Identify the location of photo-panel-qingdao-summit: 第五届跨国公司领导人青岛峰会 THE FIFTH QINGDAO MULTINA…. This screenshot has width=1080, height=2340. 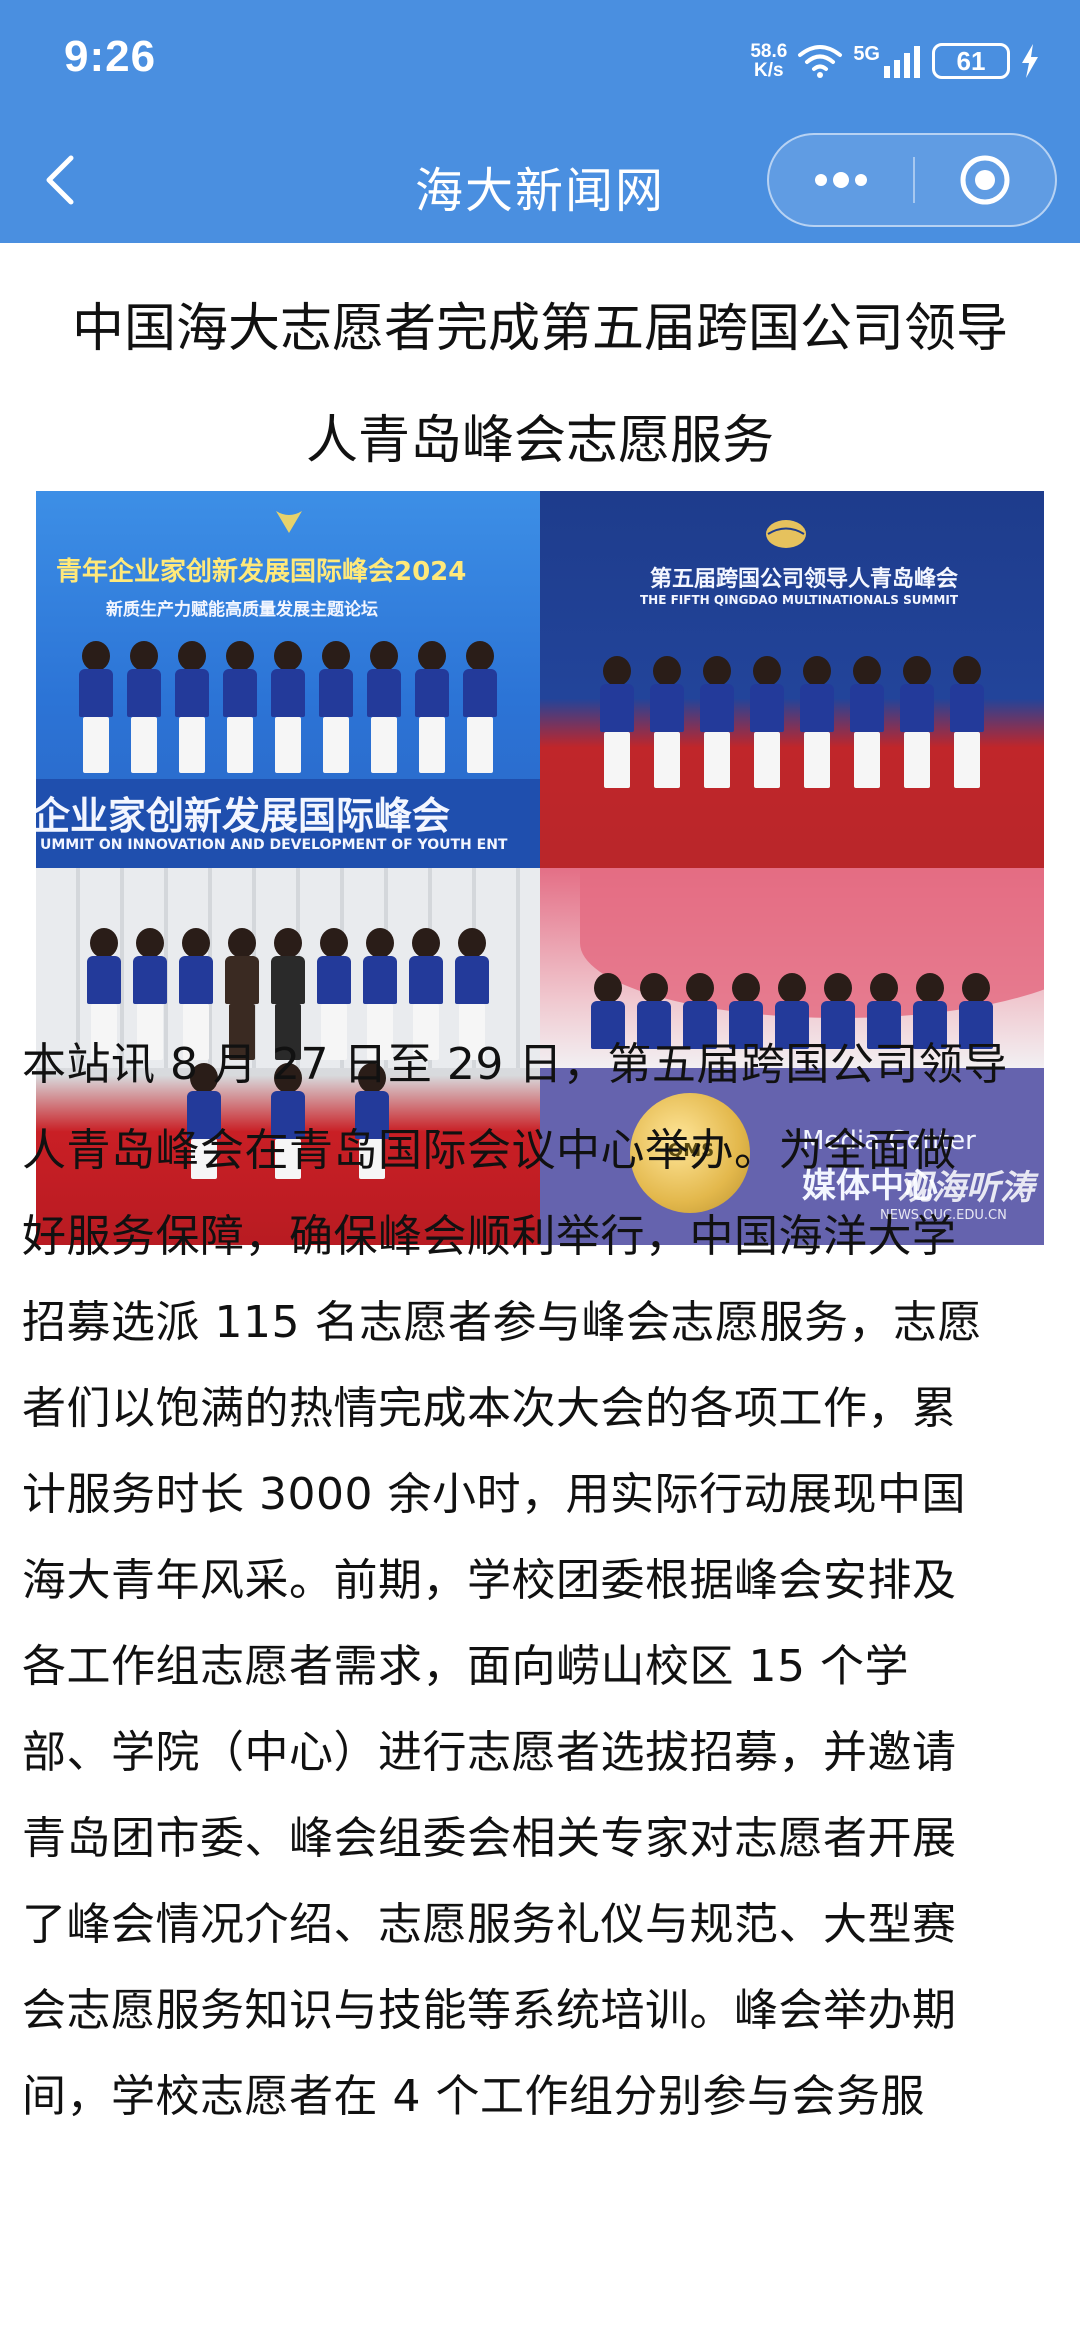
(792, 679).